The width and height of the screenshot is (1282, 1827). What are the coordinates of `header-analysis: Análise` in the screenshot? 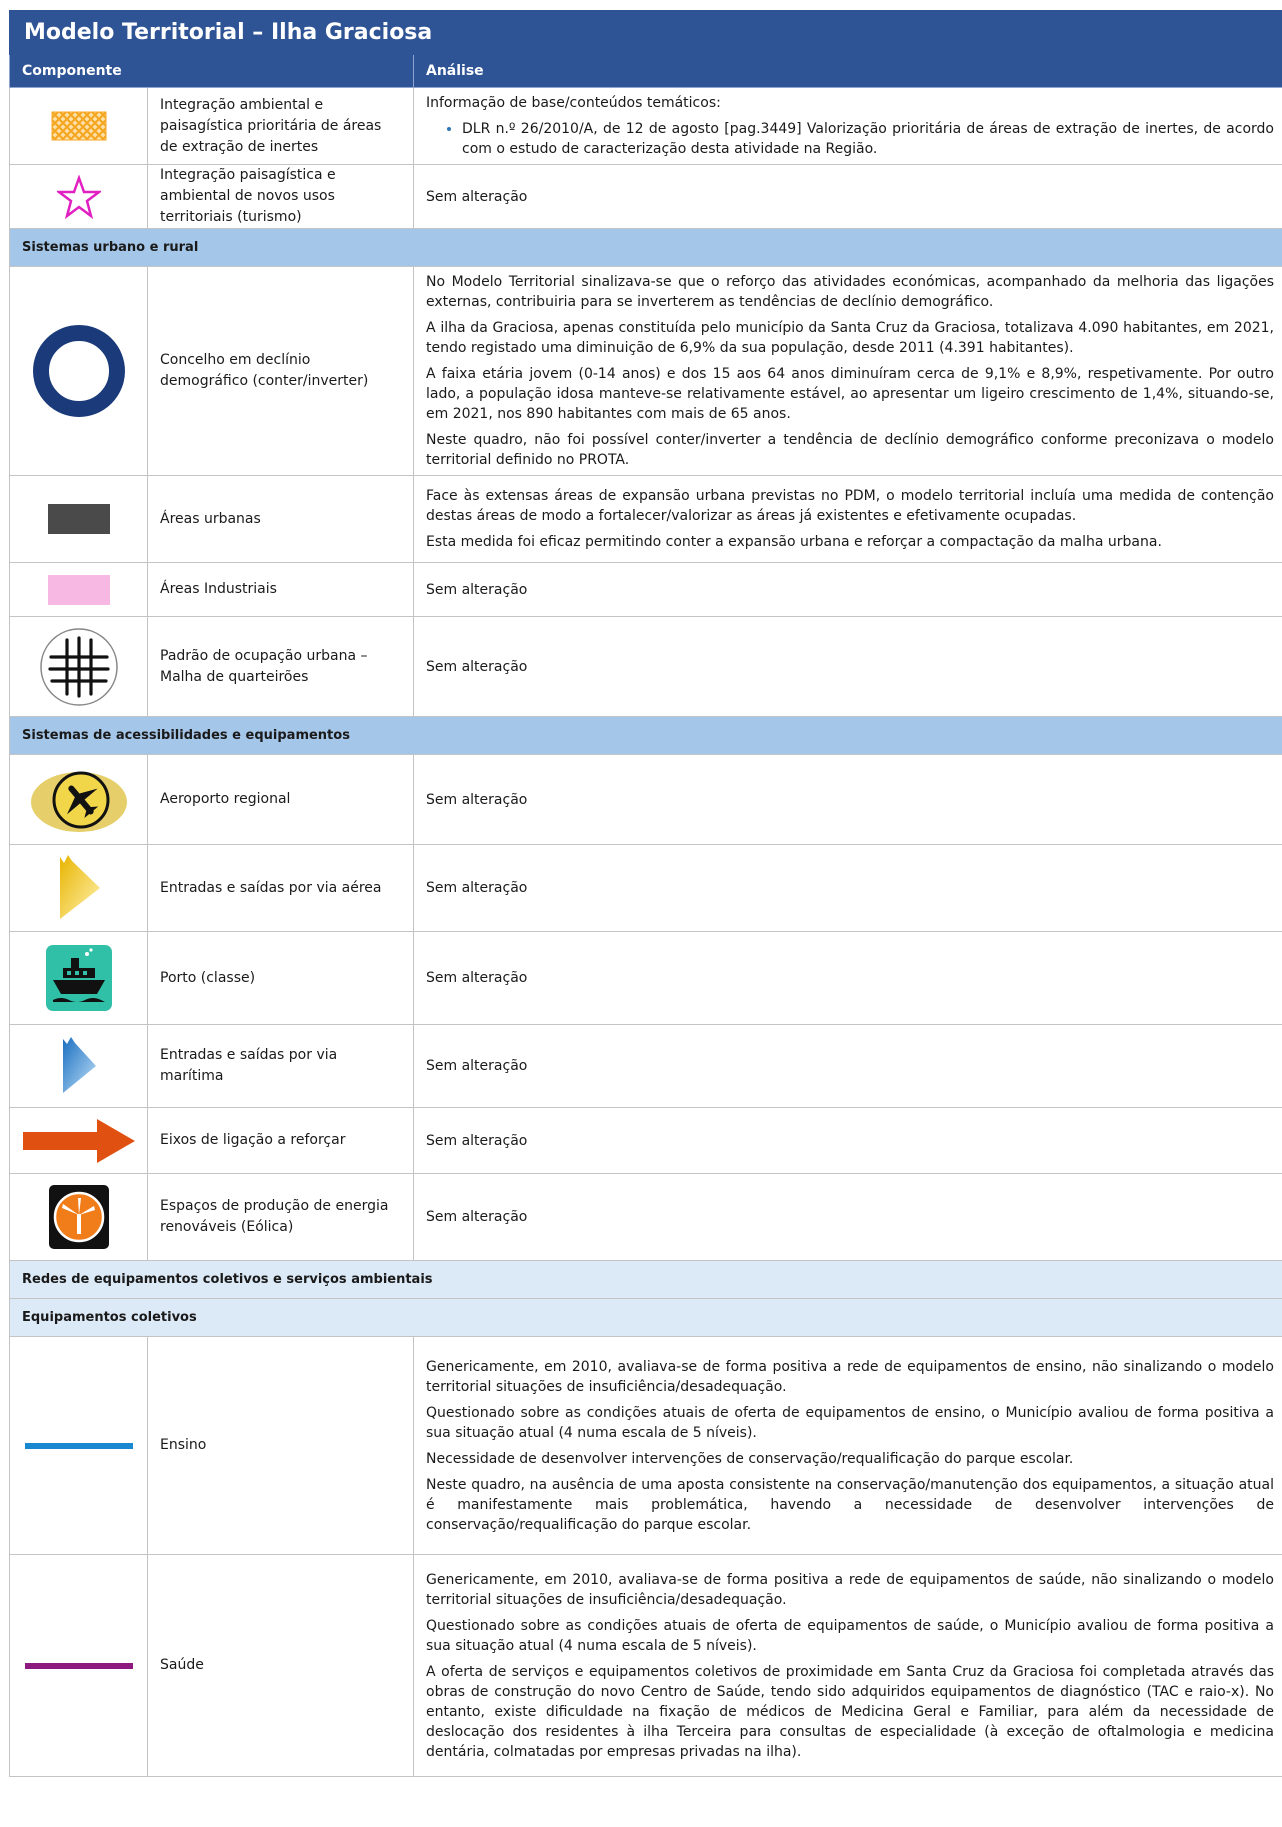 It's located at (847, 71).